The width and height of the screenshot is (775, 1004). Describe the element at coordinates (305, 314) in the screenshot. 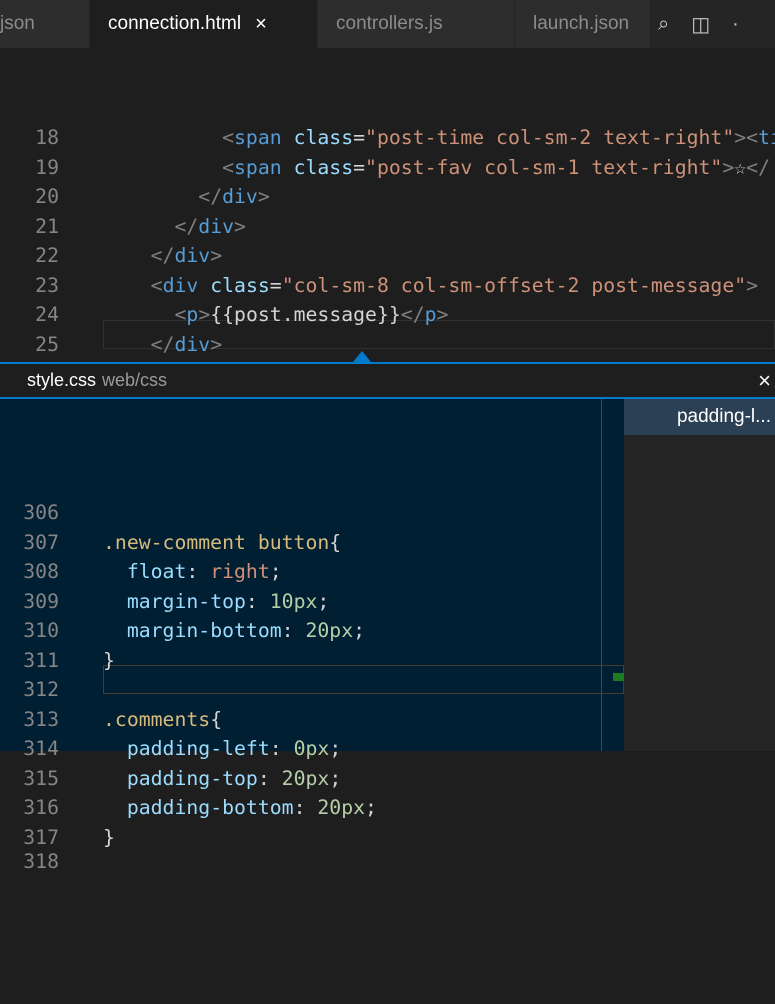

I see `code-token: {{post.message}}` at that location.